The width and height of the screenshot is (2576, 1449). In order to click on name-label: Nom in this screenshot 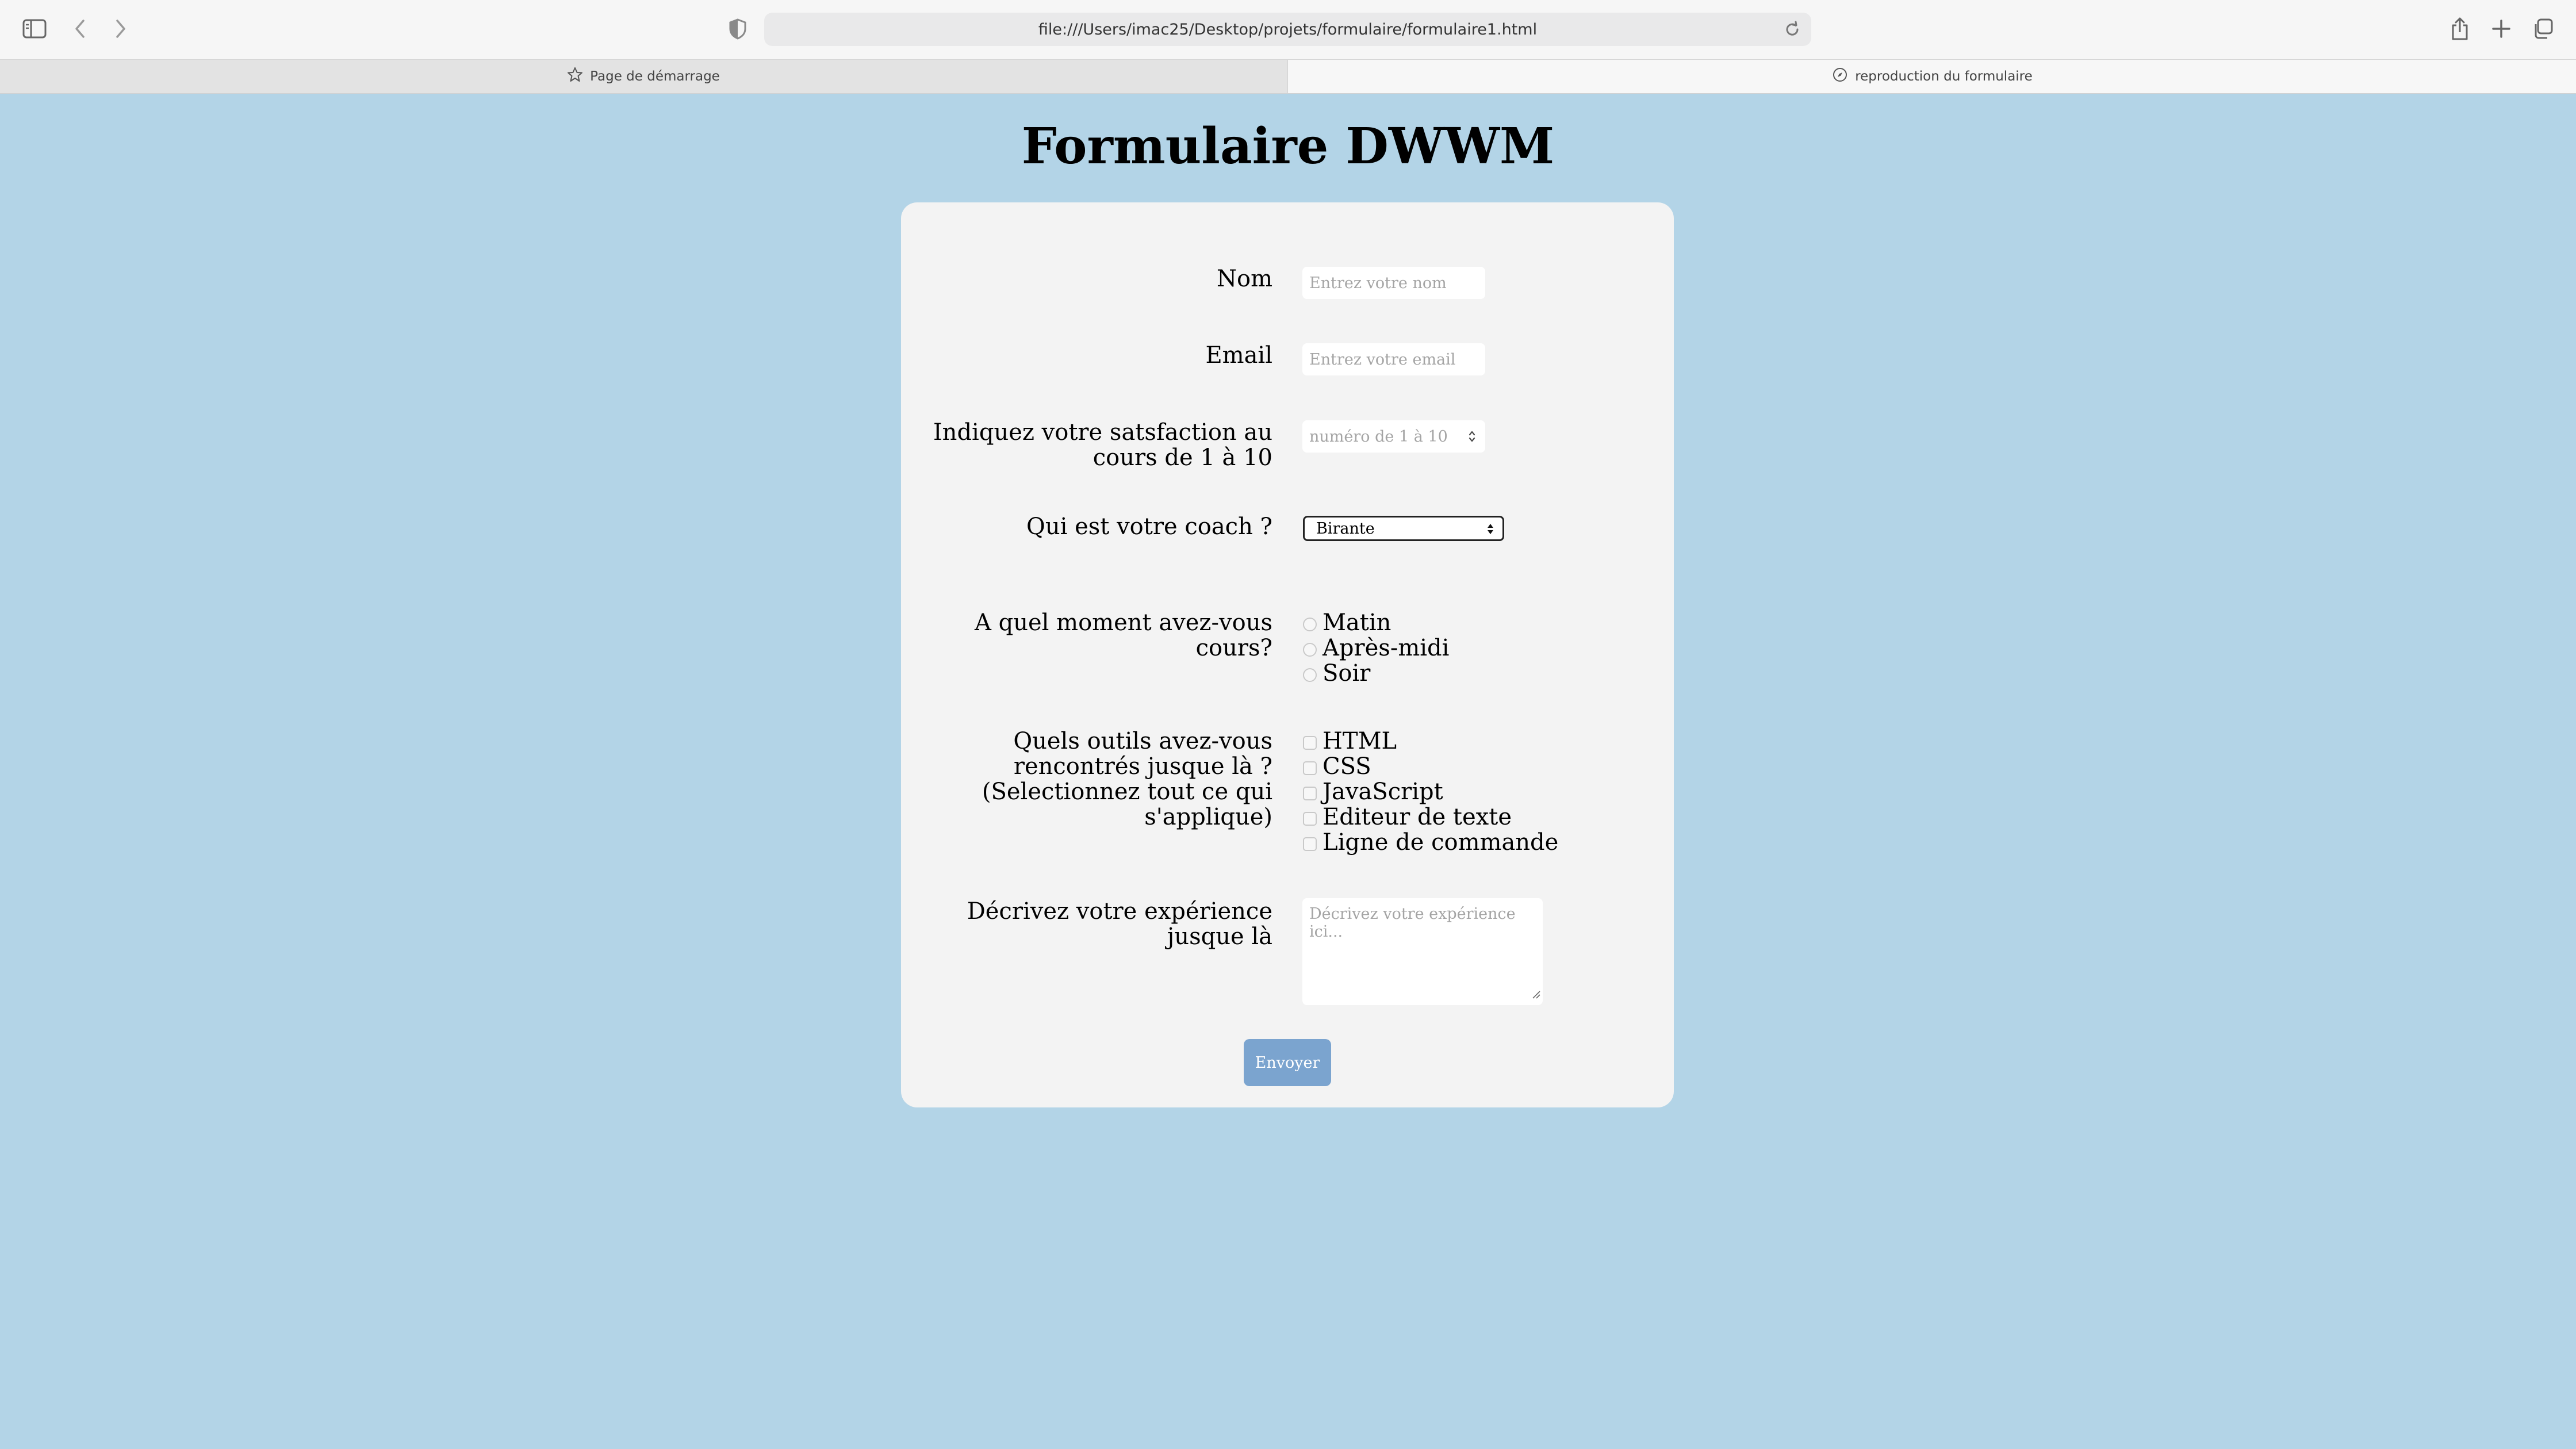, I will do `click(1244, 279)`.